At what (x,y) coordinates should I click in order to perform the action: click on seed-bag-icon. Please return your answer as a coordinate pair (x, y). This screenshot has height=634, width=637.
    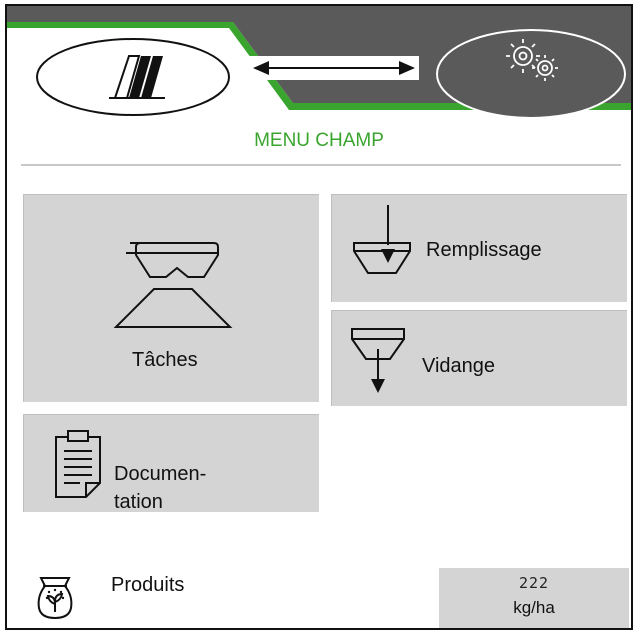
    Looking at the image, I should click on (55, 598).